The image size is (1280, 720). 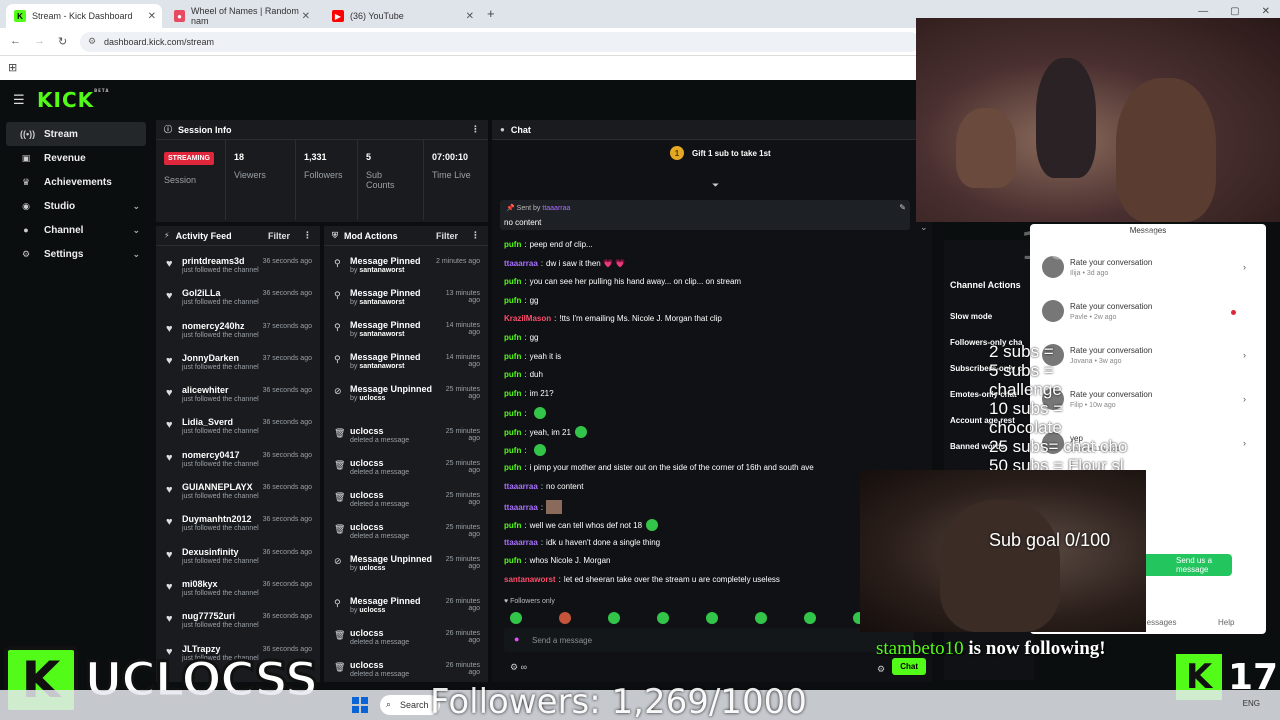 I want to click on conversation-row: Rate your conversation Pavle • 2w ago, so click(x=1149, y=312).